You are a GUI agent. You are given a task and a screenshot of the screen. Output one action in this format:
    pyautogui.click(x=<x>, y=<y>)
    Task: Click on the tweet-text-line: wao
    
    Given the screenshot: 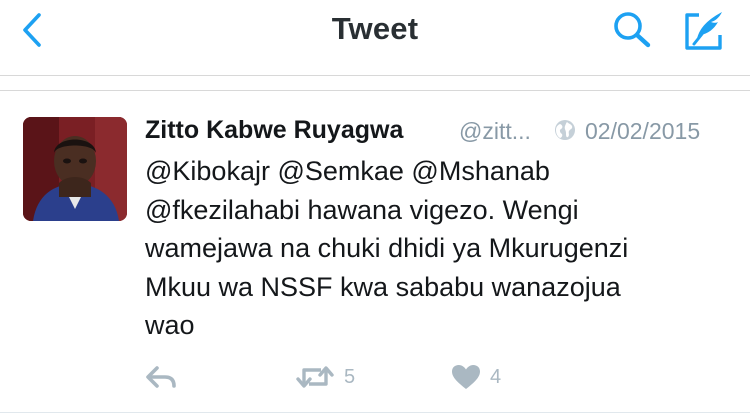 What is the action you would take?
    pyautogui.click(x=170, y=325)
    